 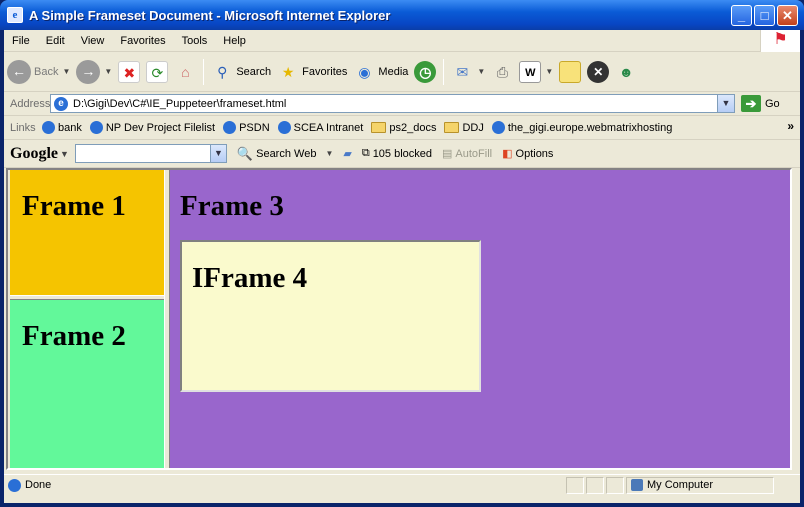 What do you see at coordinates (393, 71) in the screenshot?
I see `media-label: Media` at bounding box center [393, 71].